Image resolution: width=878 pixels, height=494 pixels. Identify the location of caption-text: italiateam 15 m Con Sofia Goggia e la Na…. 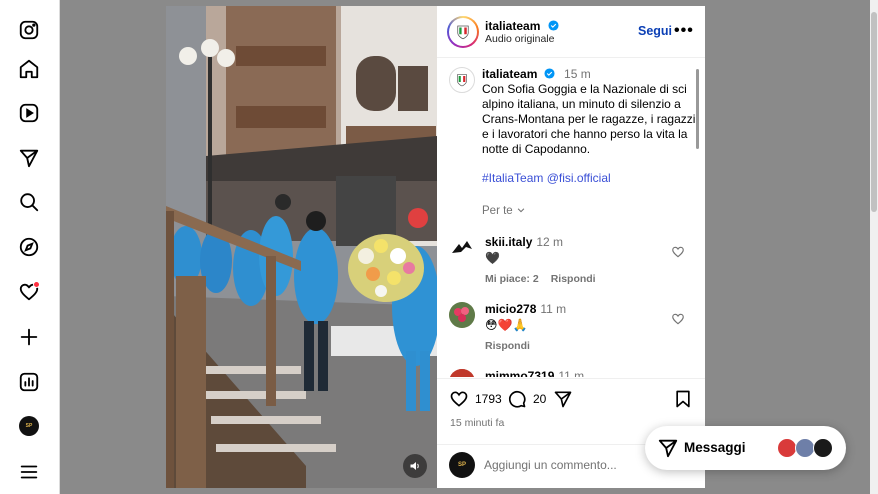
(589, 126).